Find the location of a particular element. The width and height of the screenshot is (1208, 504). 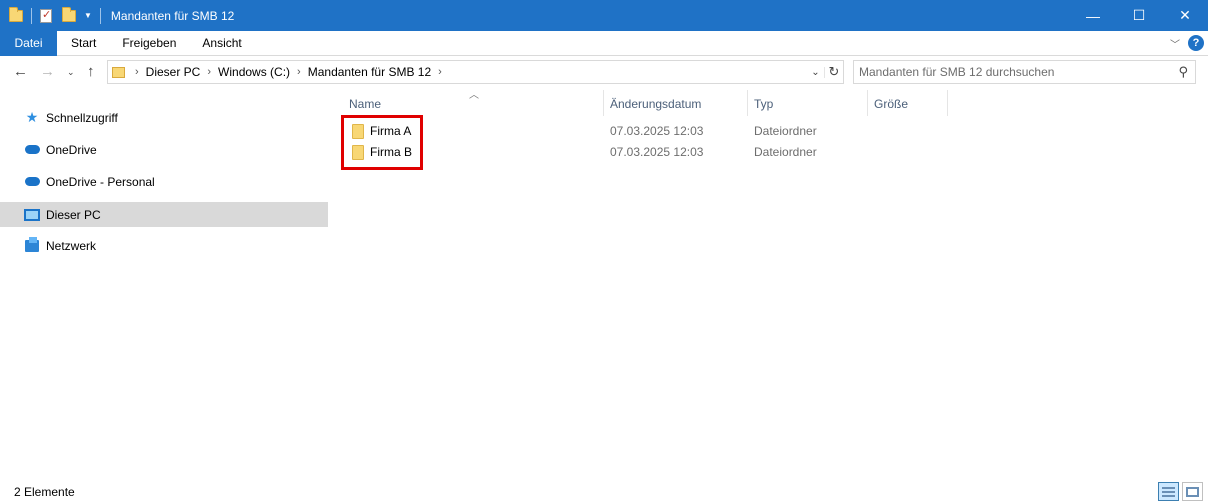

star-icon: ★ is located at coordinates (32, 117).